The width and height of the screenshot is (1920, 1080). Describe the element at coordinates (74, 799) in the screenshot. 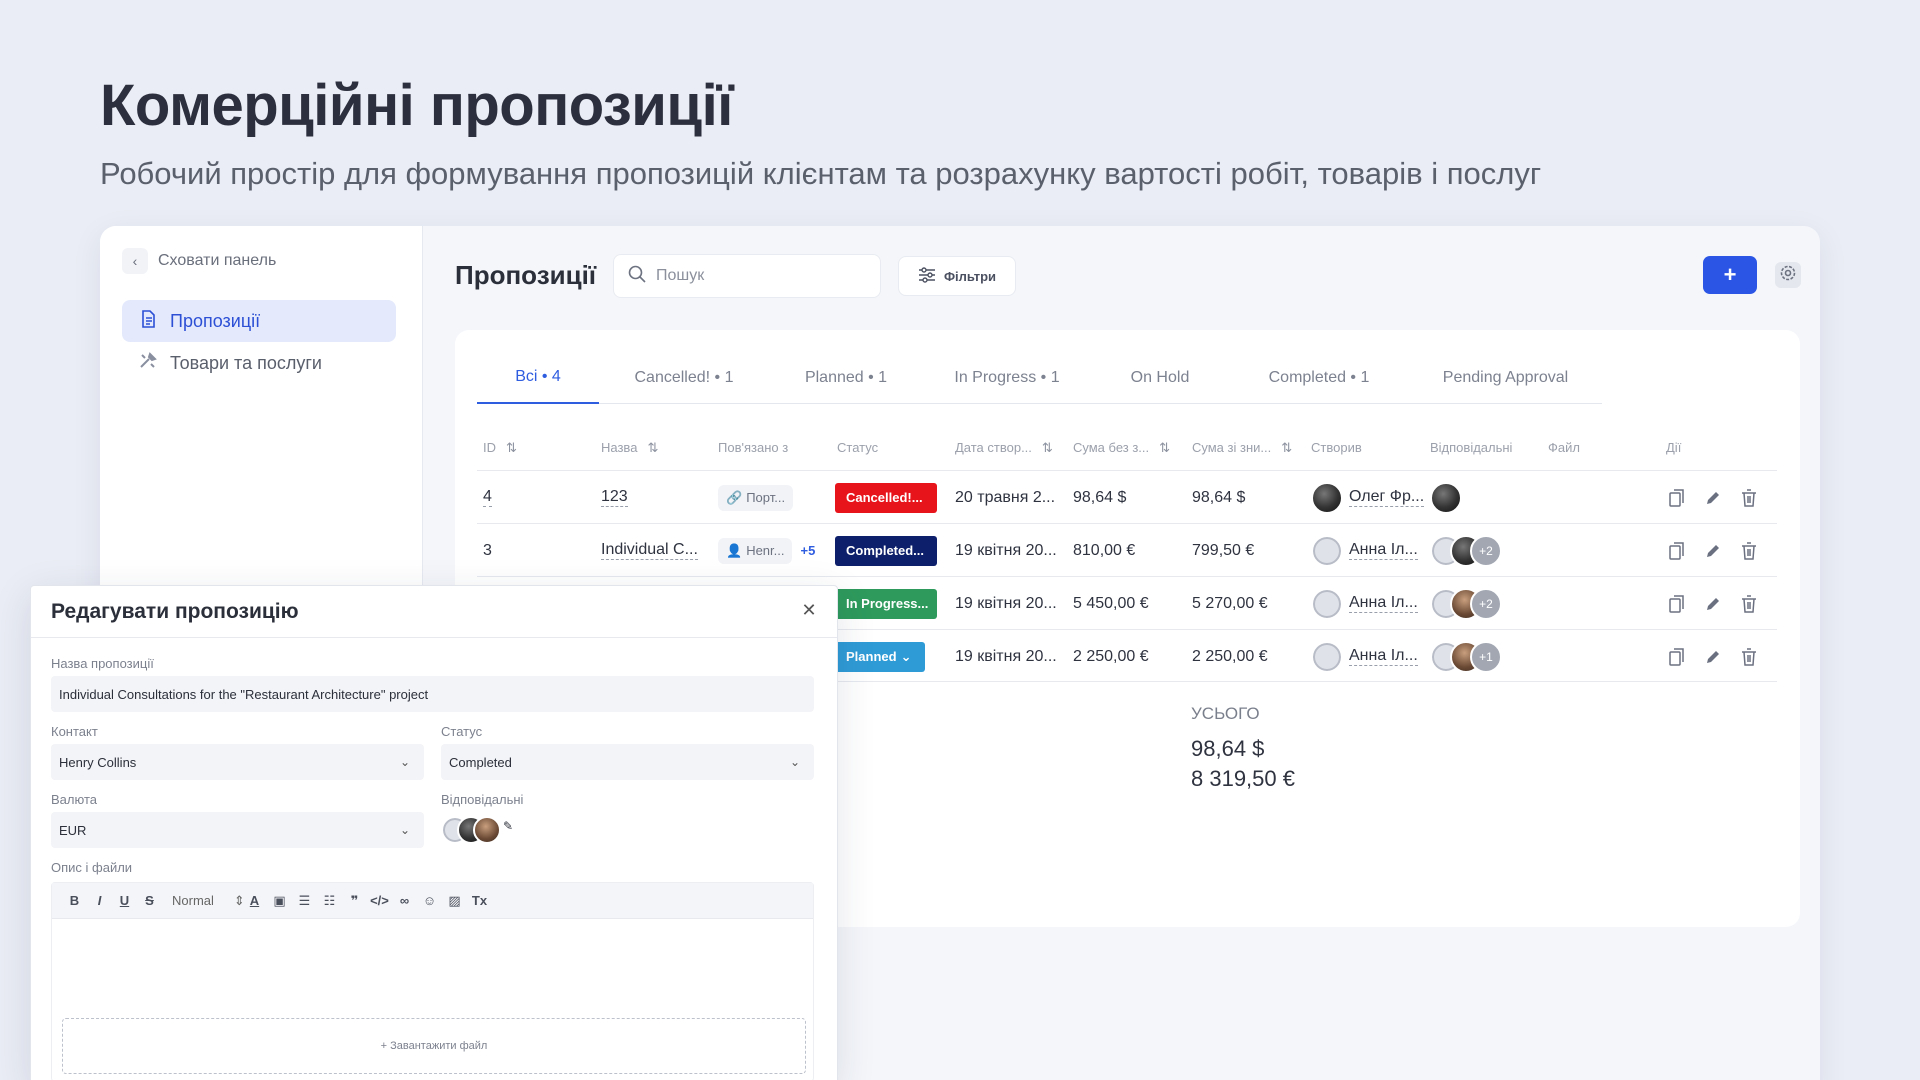

I see `currency-label: Валюта` at that location.